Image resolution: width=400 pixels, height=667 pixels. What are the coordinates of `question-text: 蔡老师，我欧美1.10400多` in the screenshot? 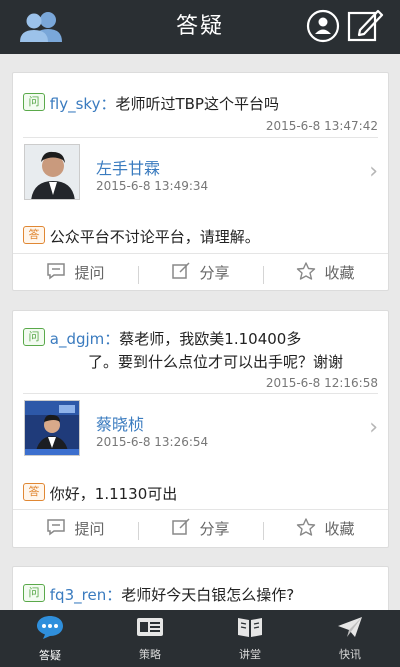 It's located at (210, 339).